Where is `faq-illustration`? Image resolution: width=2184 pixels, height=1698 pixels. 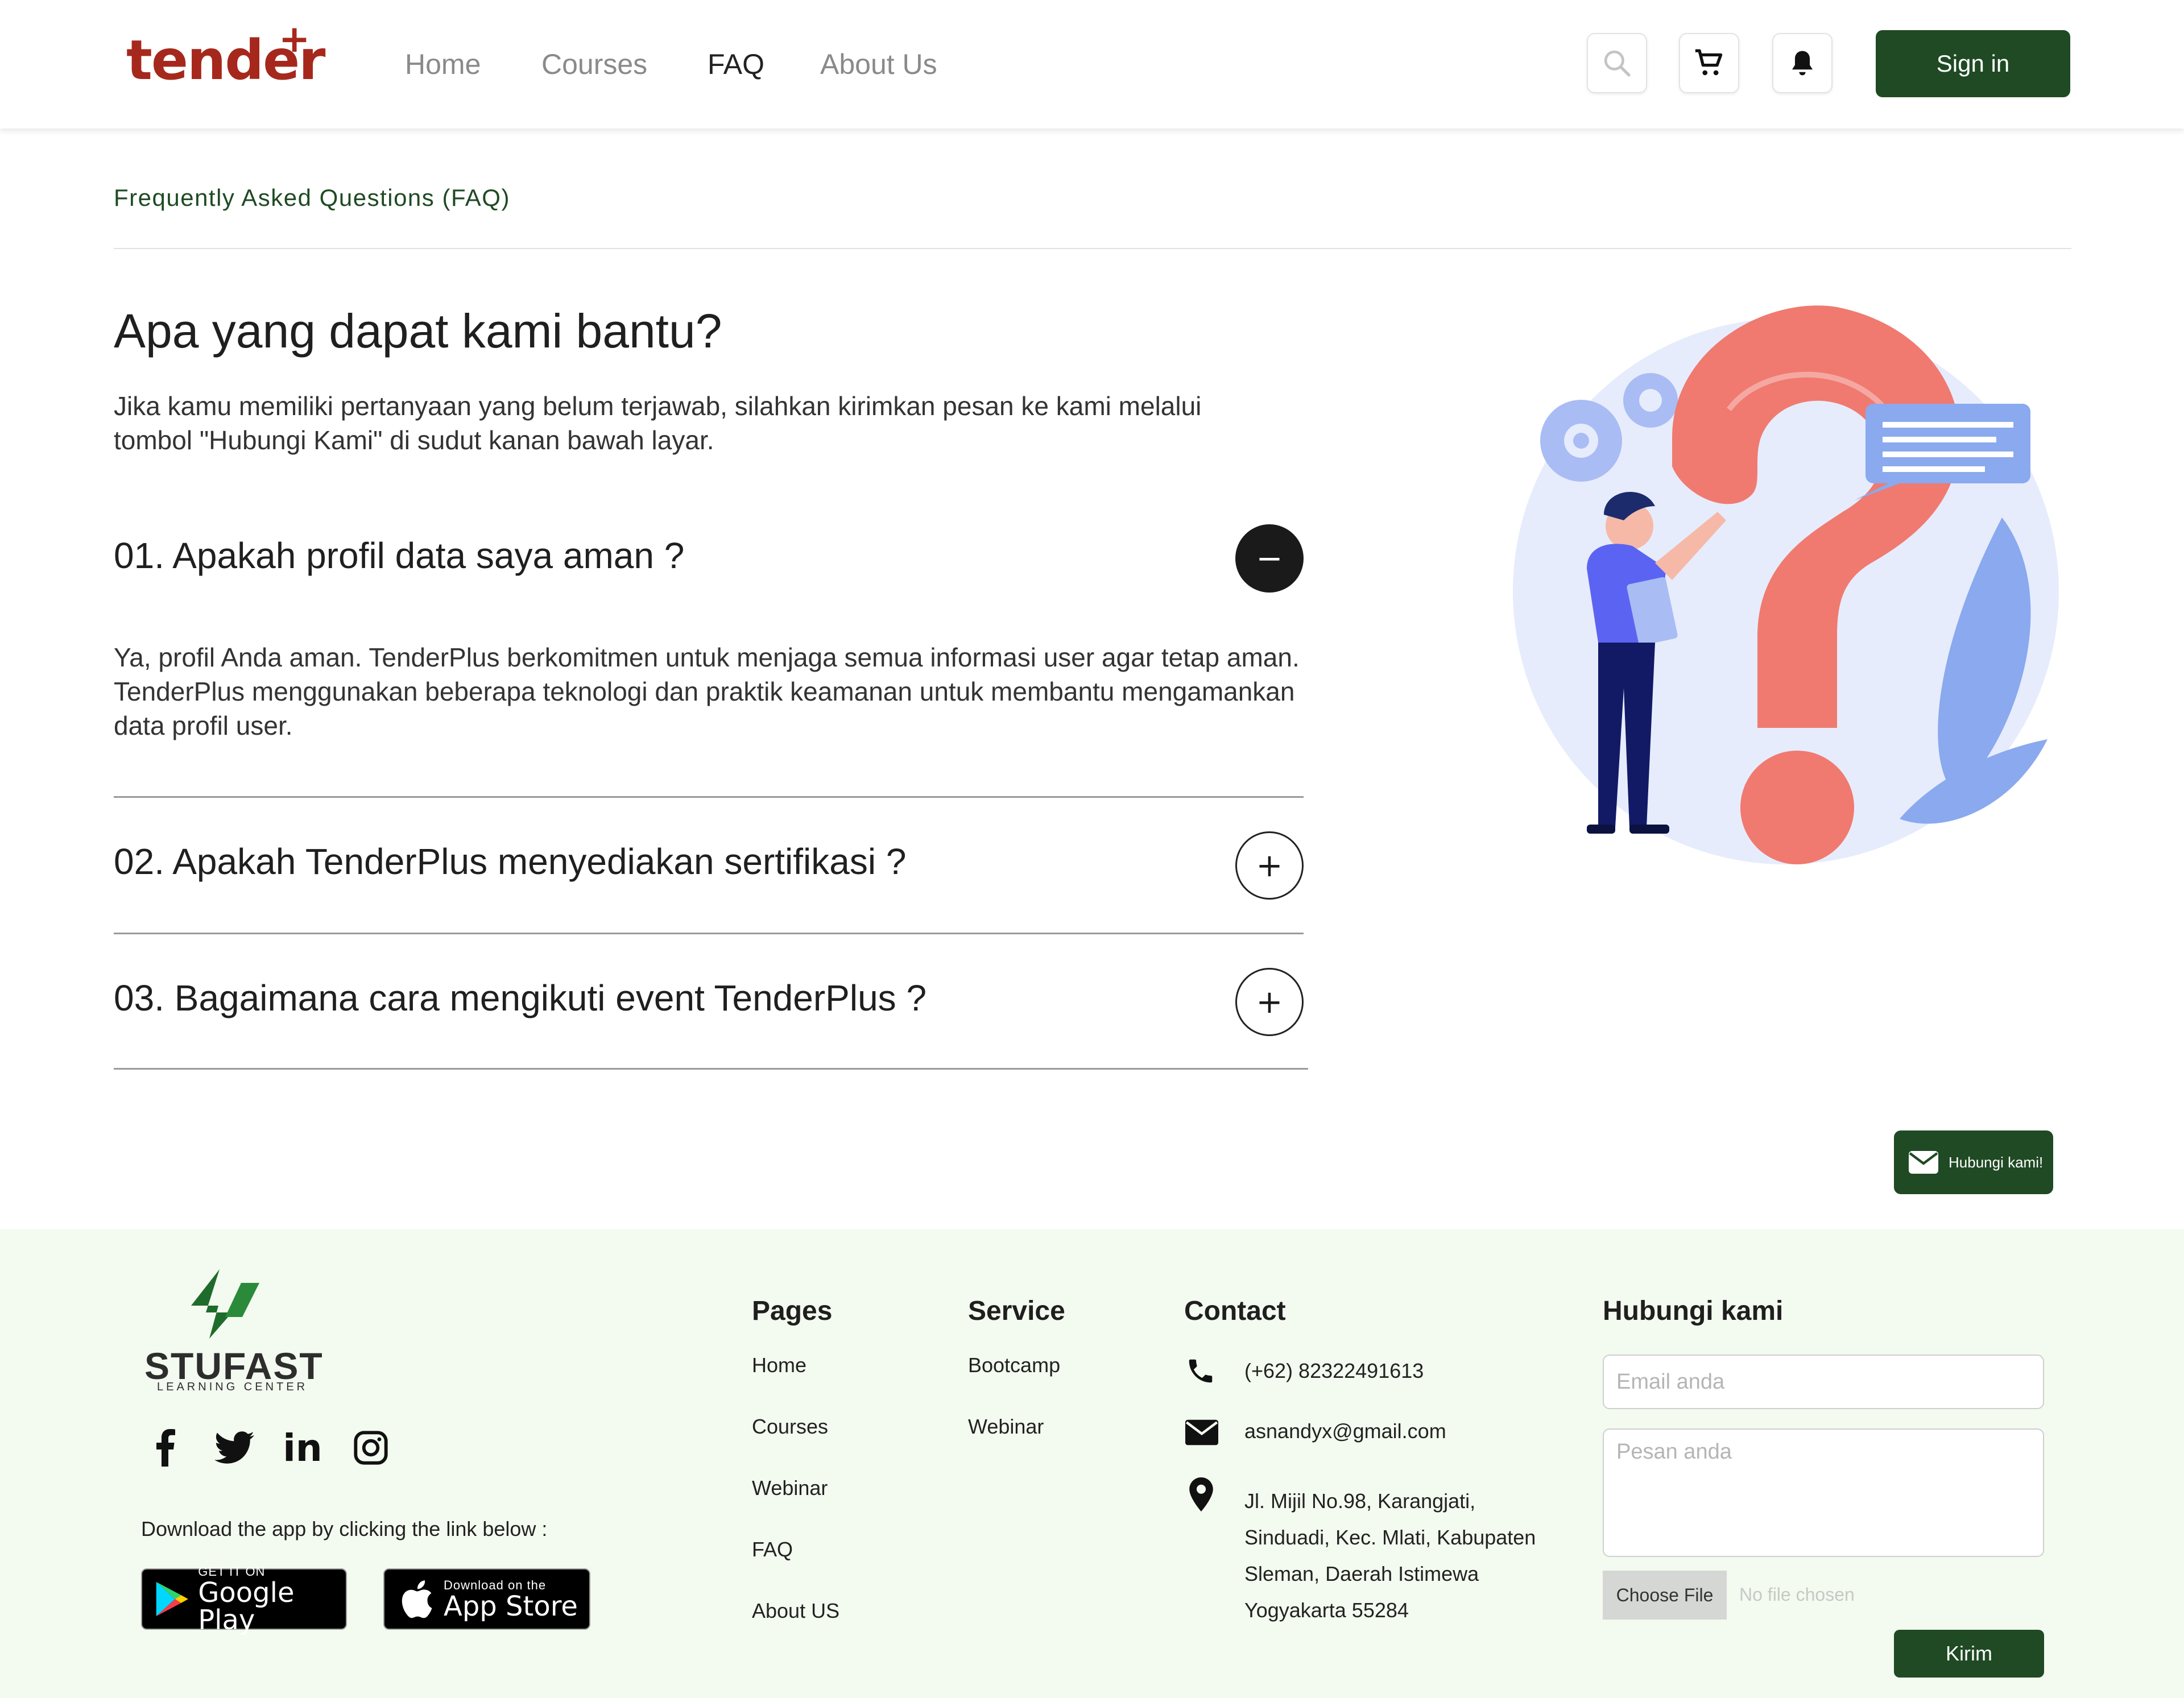 faq-illustration is located at coordinates (1786, 584).